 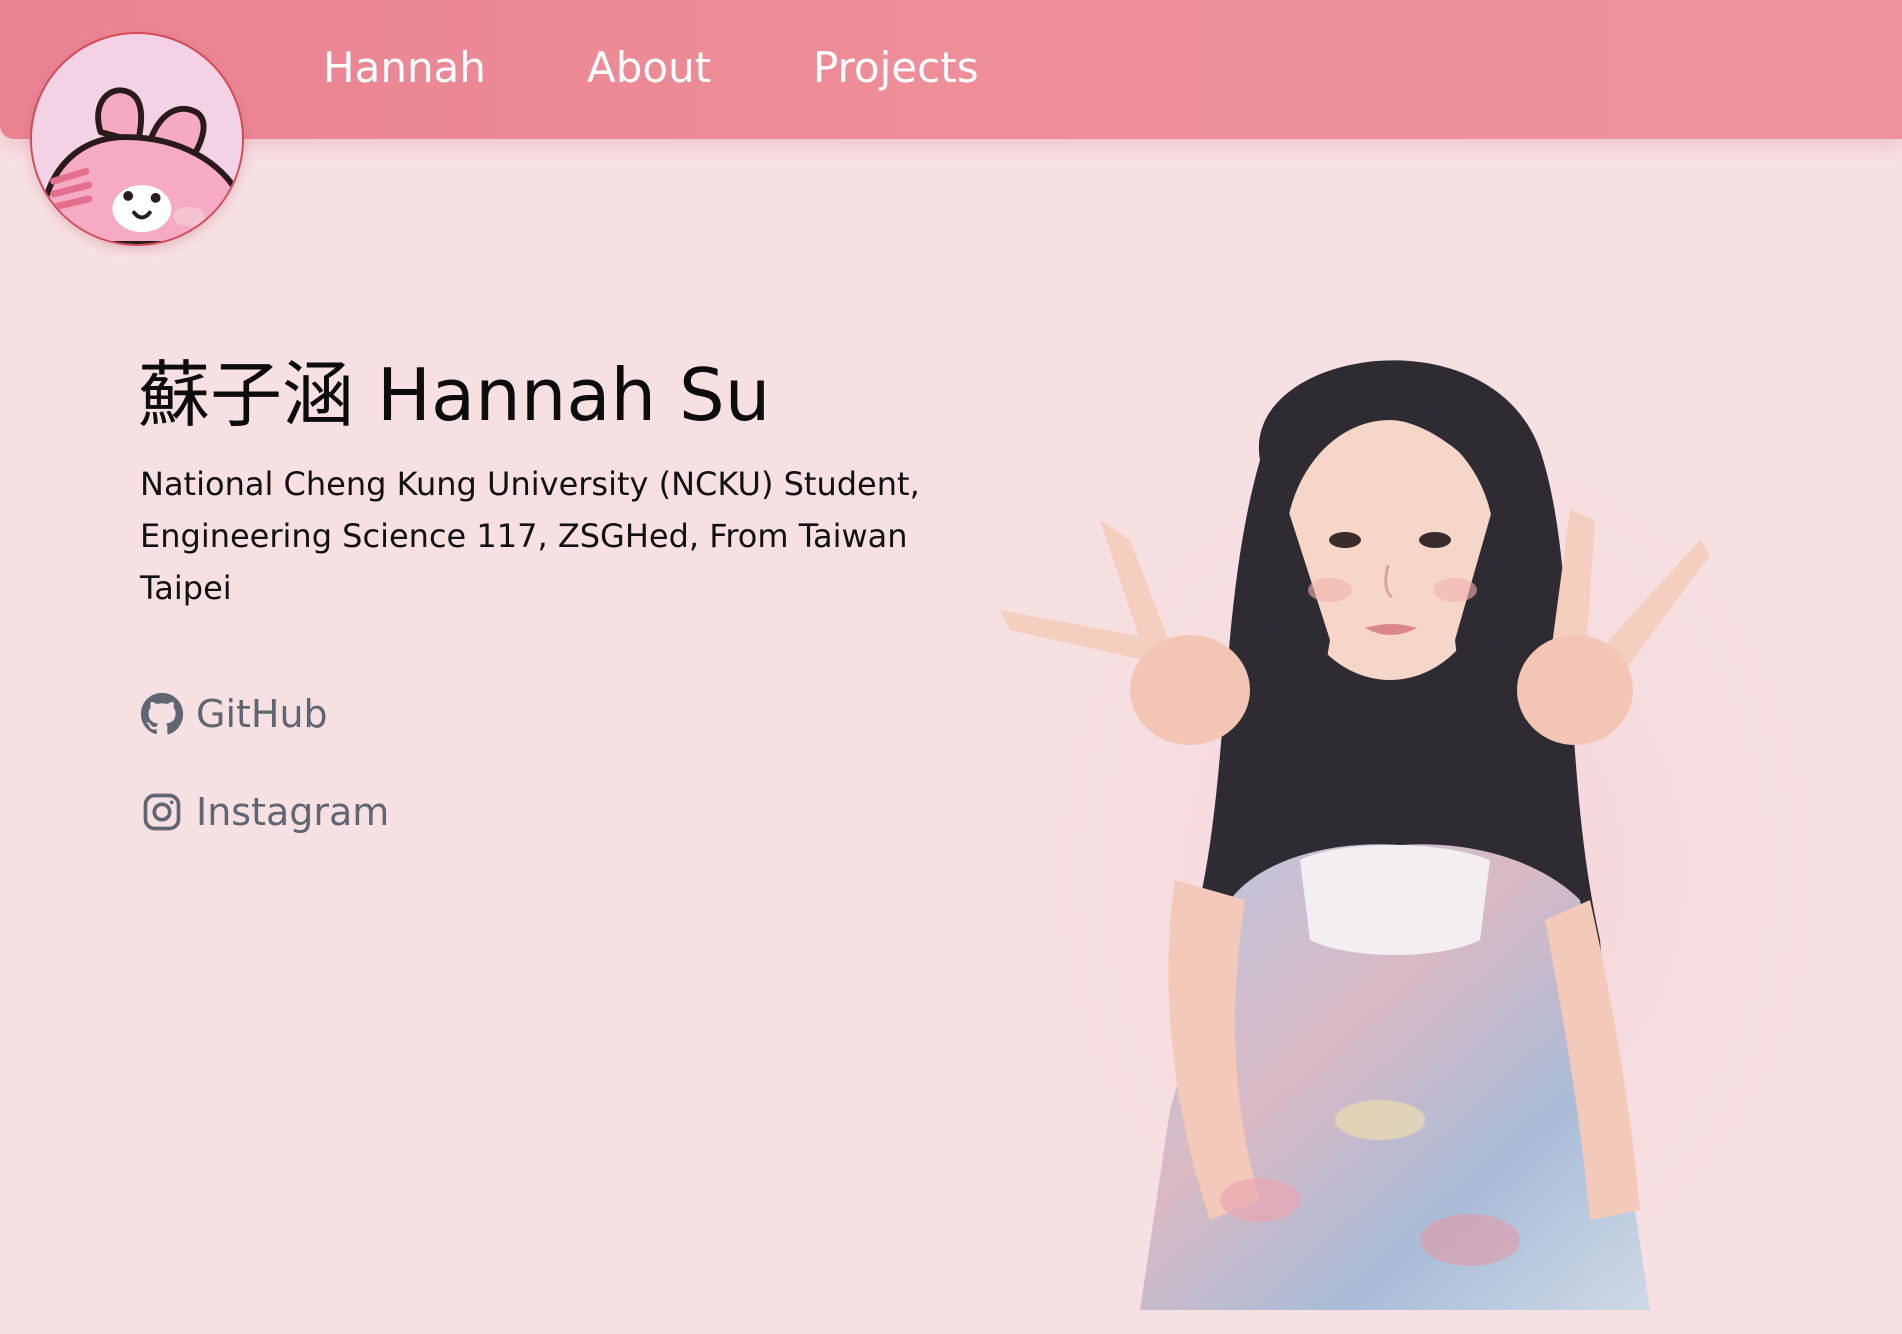 I want to click on nav-link-about: About, so click(x=649, y=68).